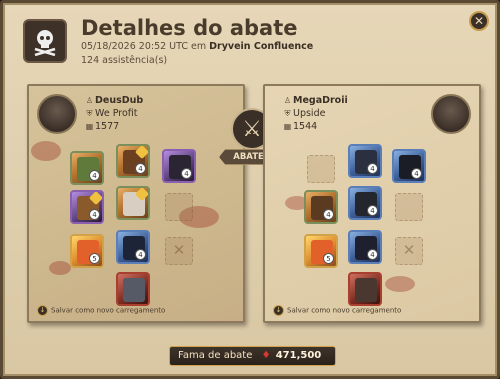  I want to click on killer-save-loadout: ↓ Salvar como novo carregamento, so click(101, 310).